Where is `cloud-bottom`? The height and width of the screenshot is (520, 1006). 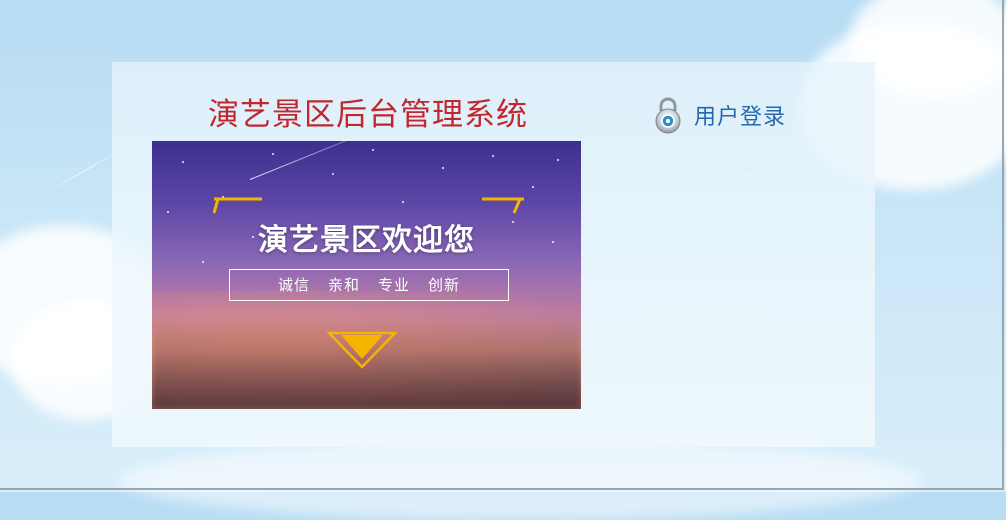
cloud-bottom is located at coordinates (520, 480).